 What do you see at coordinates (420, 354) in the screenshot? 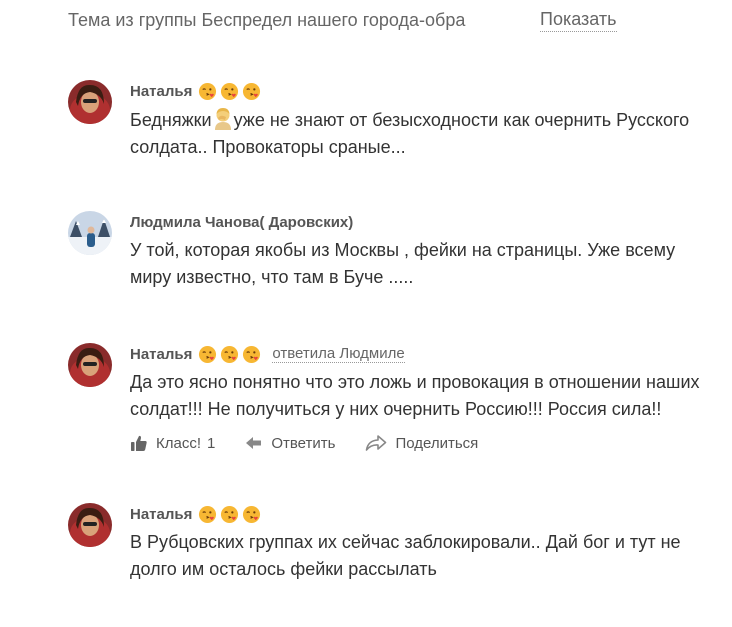
I see `author-line: Наталья ответила Людмиле` at bounding box center [420, 354].